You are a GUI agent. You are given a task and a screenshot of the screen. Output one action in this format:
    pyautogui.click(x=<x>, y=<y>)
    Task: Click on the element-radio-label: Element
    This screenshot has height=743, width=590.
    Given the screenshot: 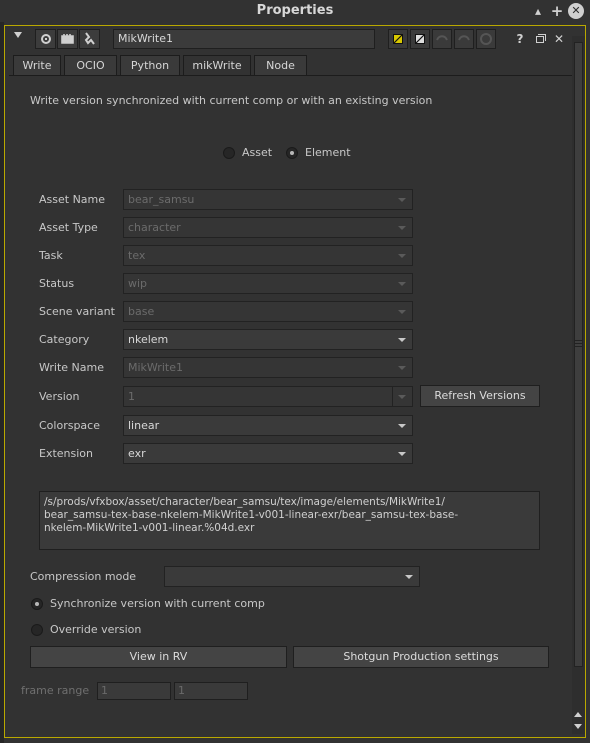 What is the action you would take?
    pyautogui.click(x=328, y=152)
    